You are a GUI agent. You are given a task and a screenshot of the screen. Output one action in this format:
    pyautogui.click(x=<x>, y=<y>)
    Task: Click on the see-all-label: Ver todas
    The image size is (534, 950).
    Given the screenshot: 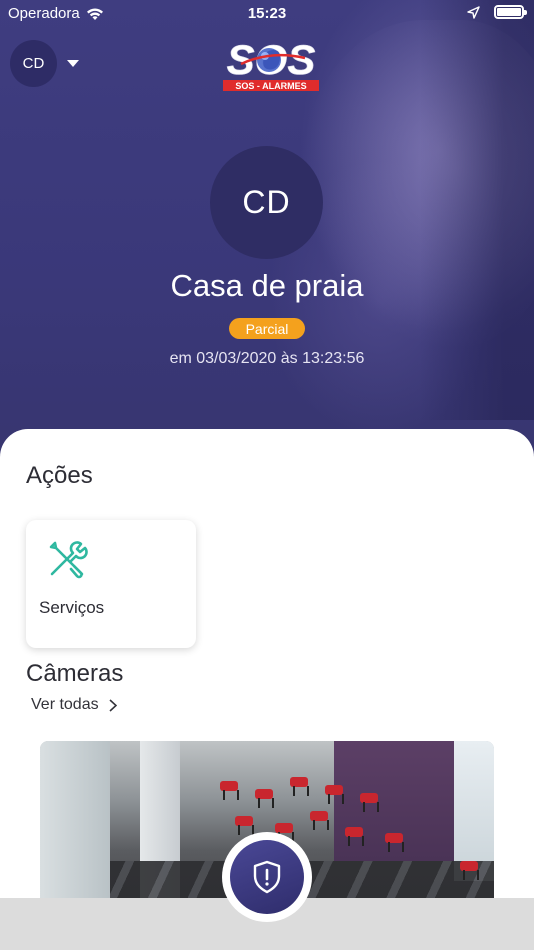 What is the action you would take?
    pyautogui.click(x=65, y=704)
    